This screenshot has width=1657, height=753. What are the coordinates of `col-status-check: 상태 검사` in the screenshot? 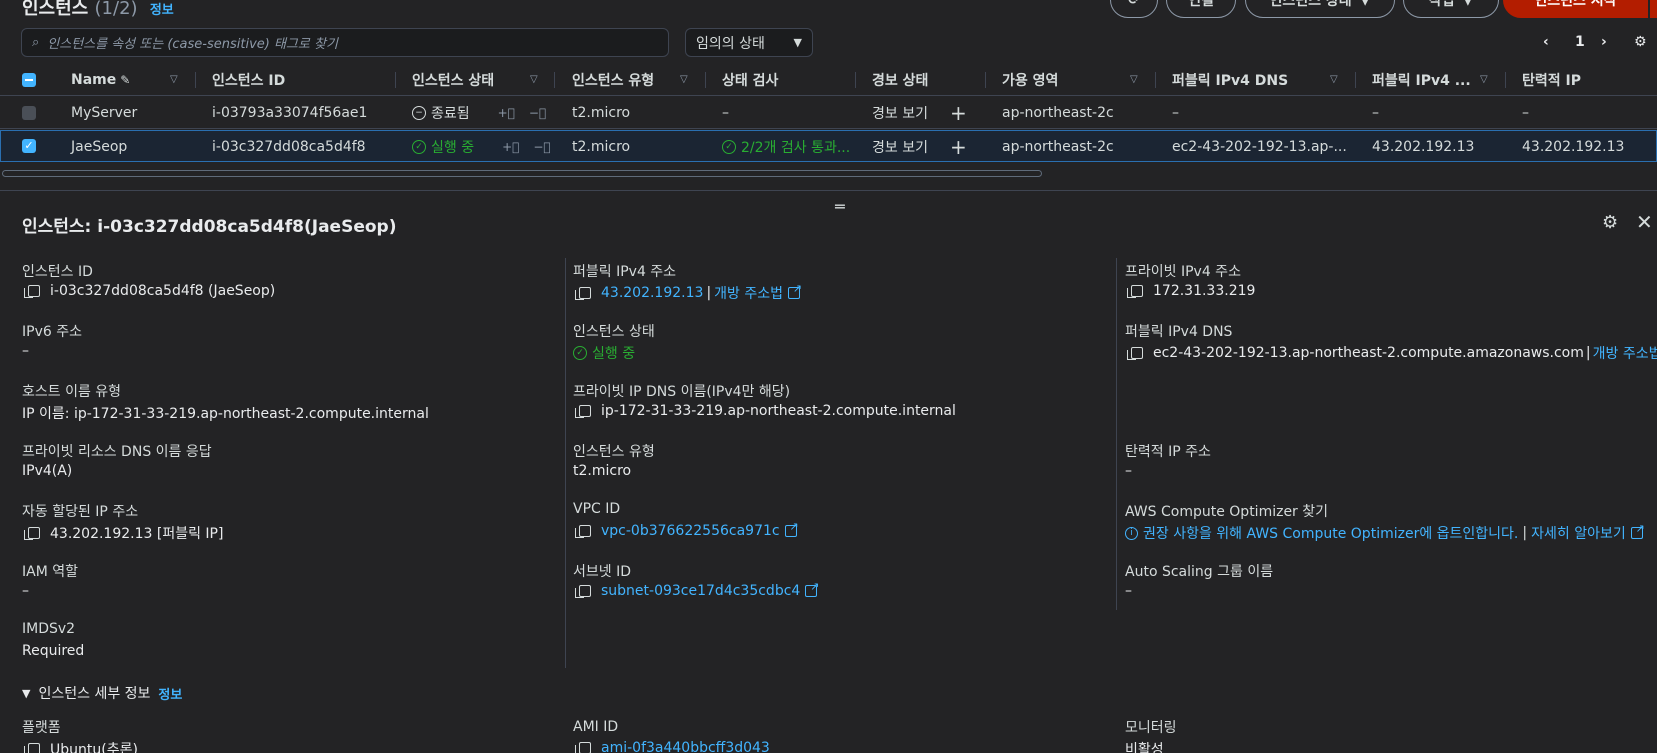 It's located at (750, 80).